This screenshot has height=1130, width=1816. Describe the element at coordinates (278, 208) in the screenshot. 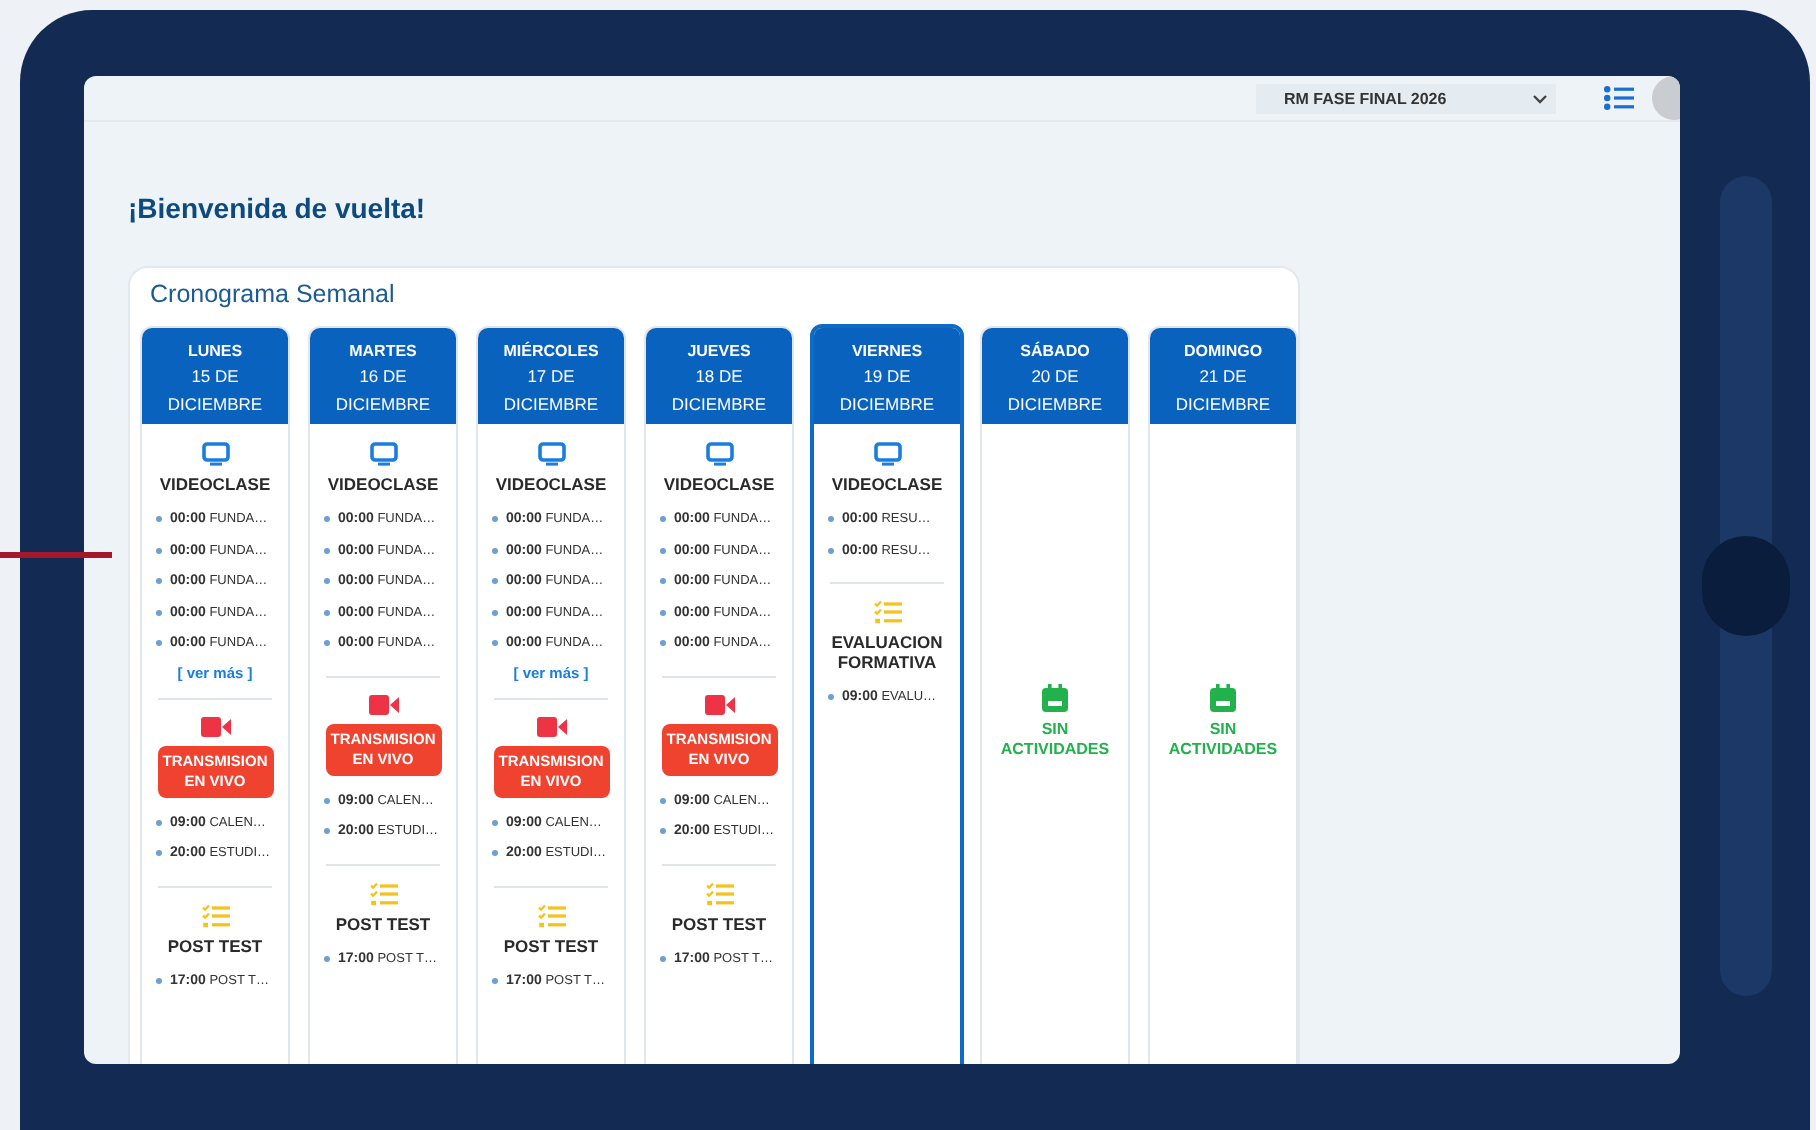

I see `welcome-heading: ¡Bienvenida de vuelta!` at that location.